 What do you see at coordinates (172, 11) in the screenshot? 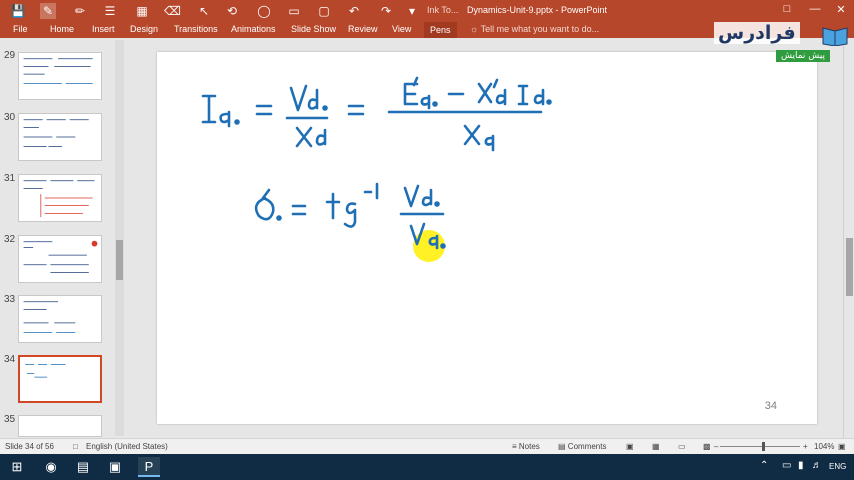
I see `eraser-icon: ⌫` at bounding box center [172, 11].